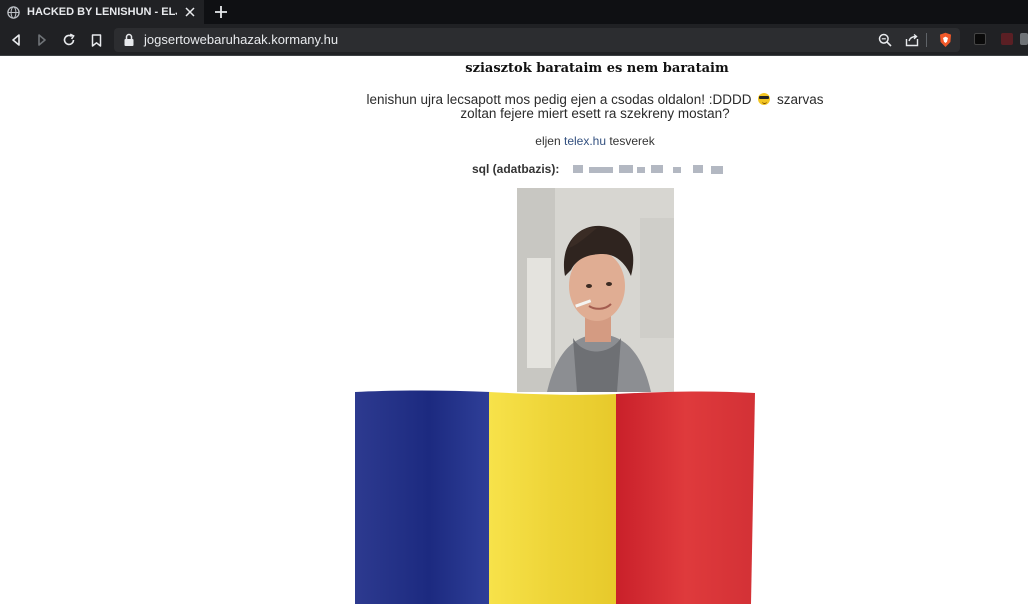  I want to click on shoutout-suffix: tesverek, so click(630, 141).